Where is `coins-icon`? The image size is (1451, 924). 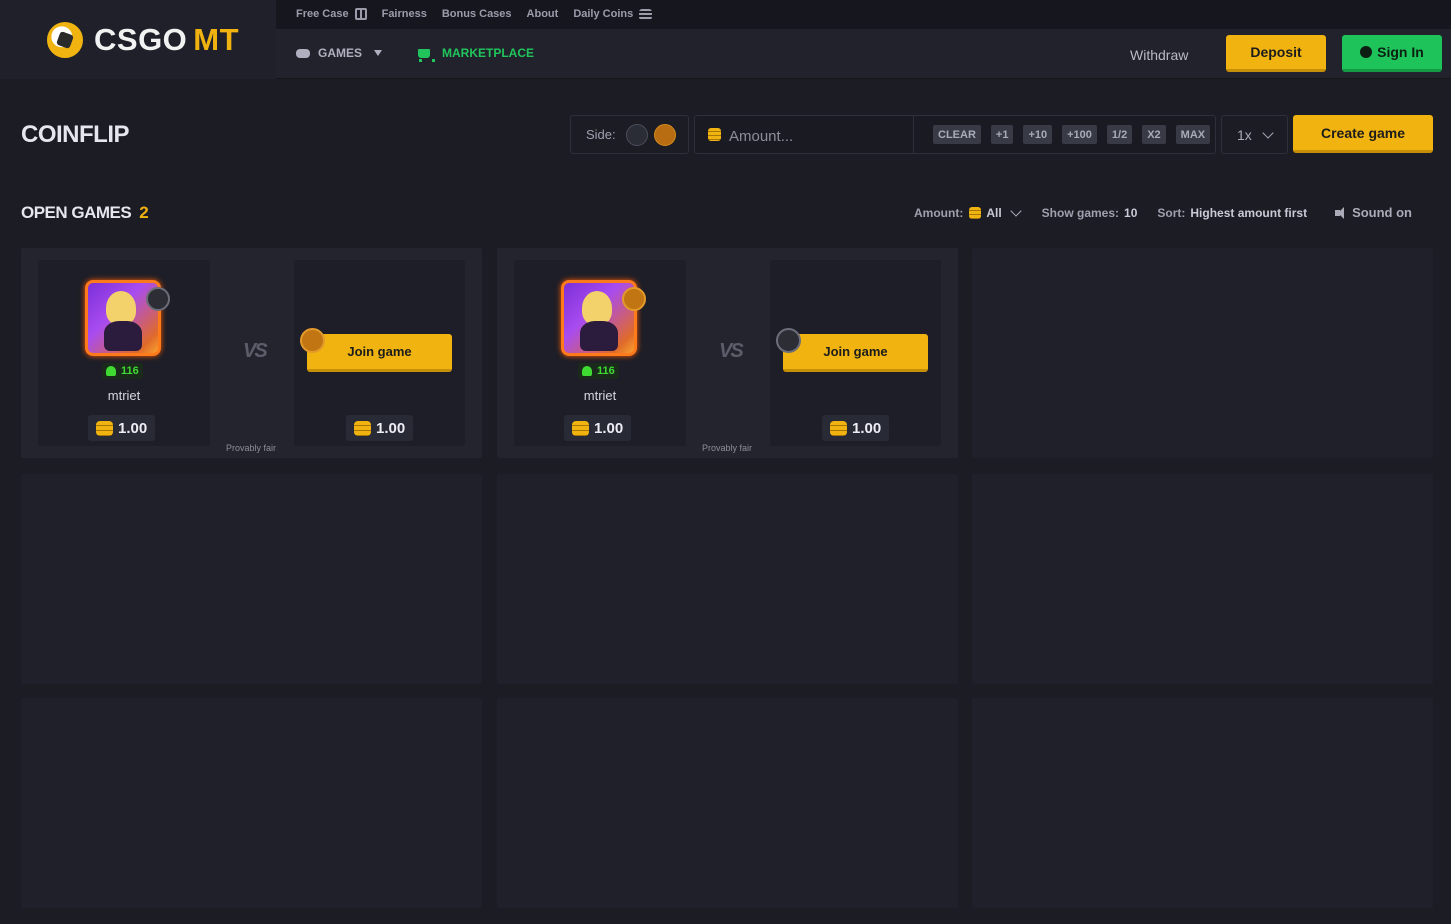
coins-icon is located at coordinates (646, 14).